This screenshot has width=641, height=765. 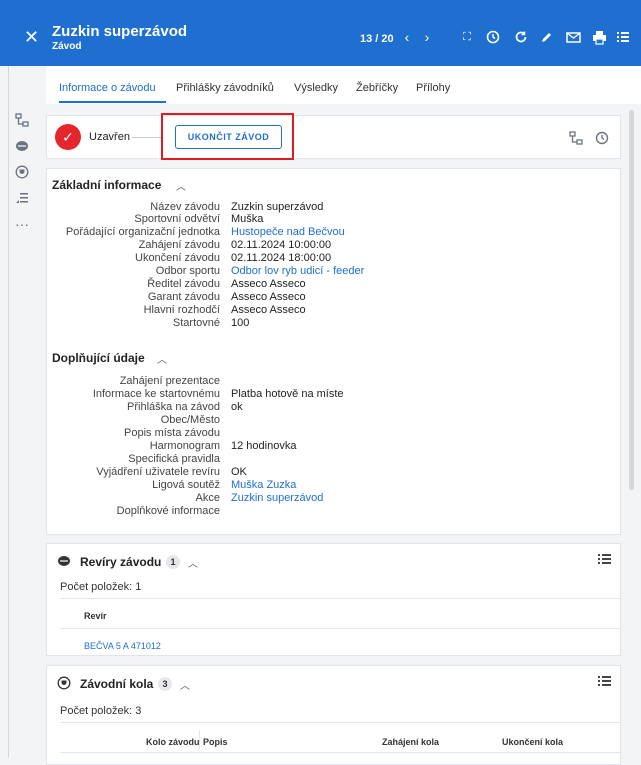 What do you see at coordinates (623, 37) in the screenshot?
I see `list-icon` at bounding box center [623, 37].